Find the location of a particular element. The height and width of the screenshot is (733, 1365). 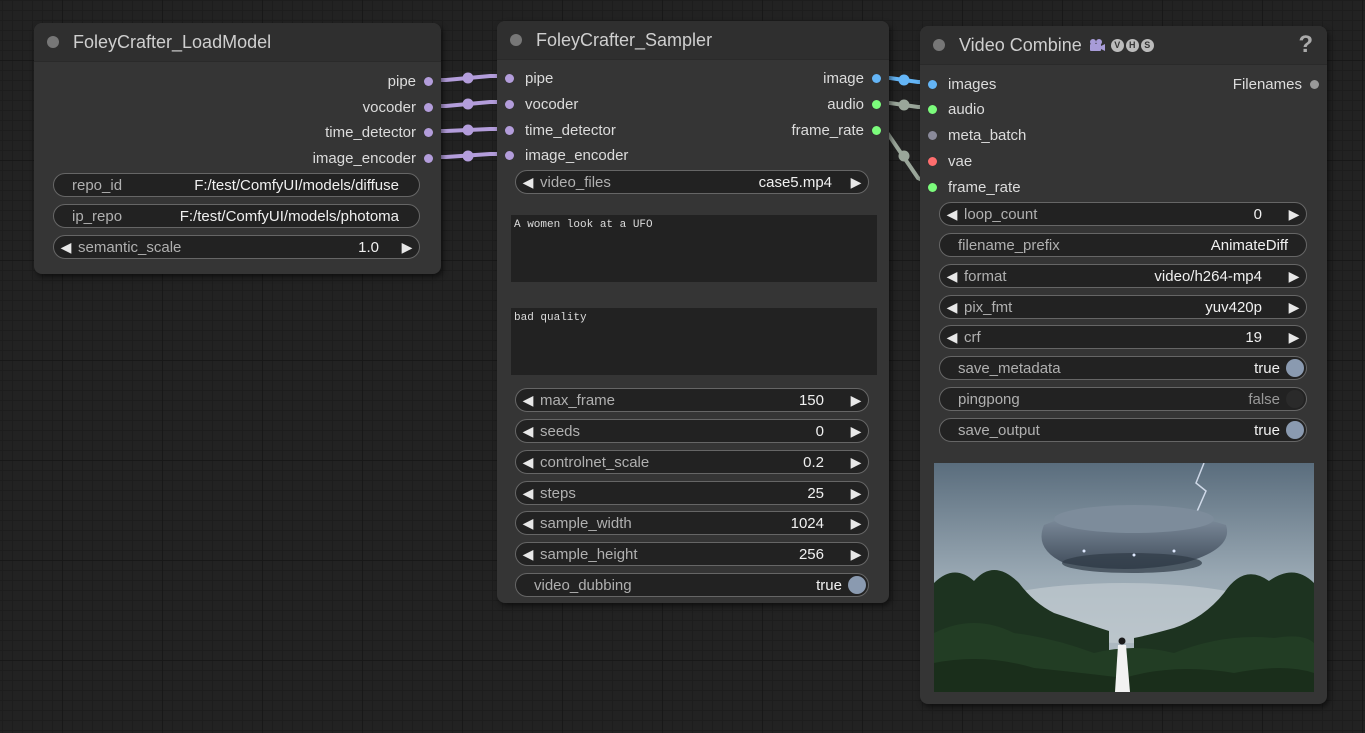

output-vocoder: vocoder is located at coordinates (398, 107).